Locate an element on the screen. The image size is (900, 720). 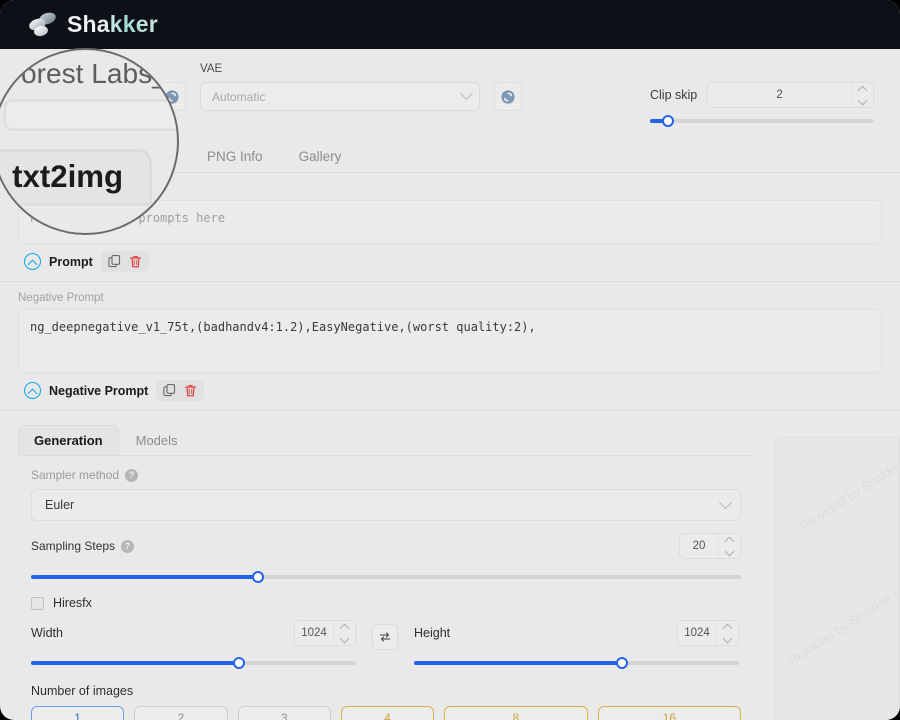
swap-arrows-icon is located at coordinates (385, 637).